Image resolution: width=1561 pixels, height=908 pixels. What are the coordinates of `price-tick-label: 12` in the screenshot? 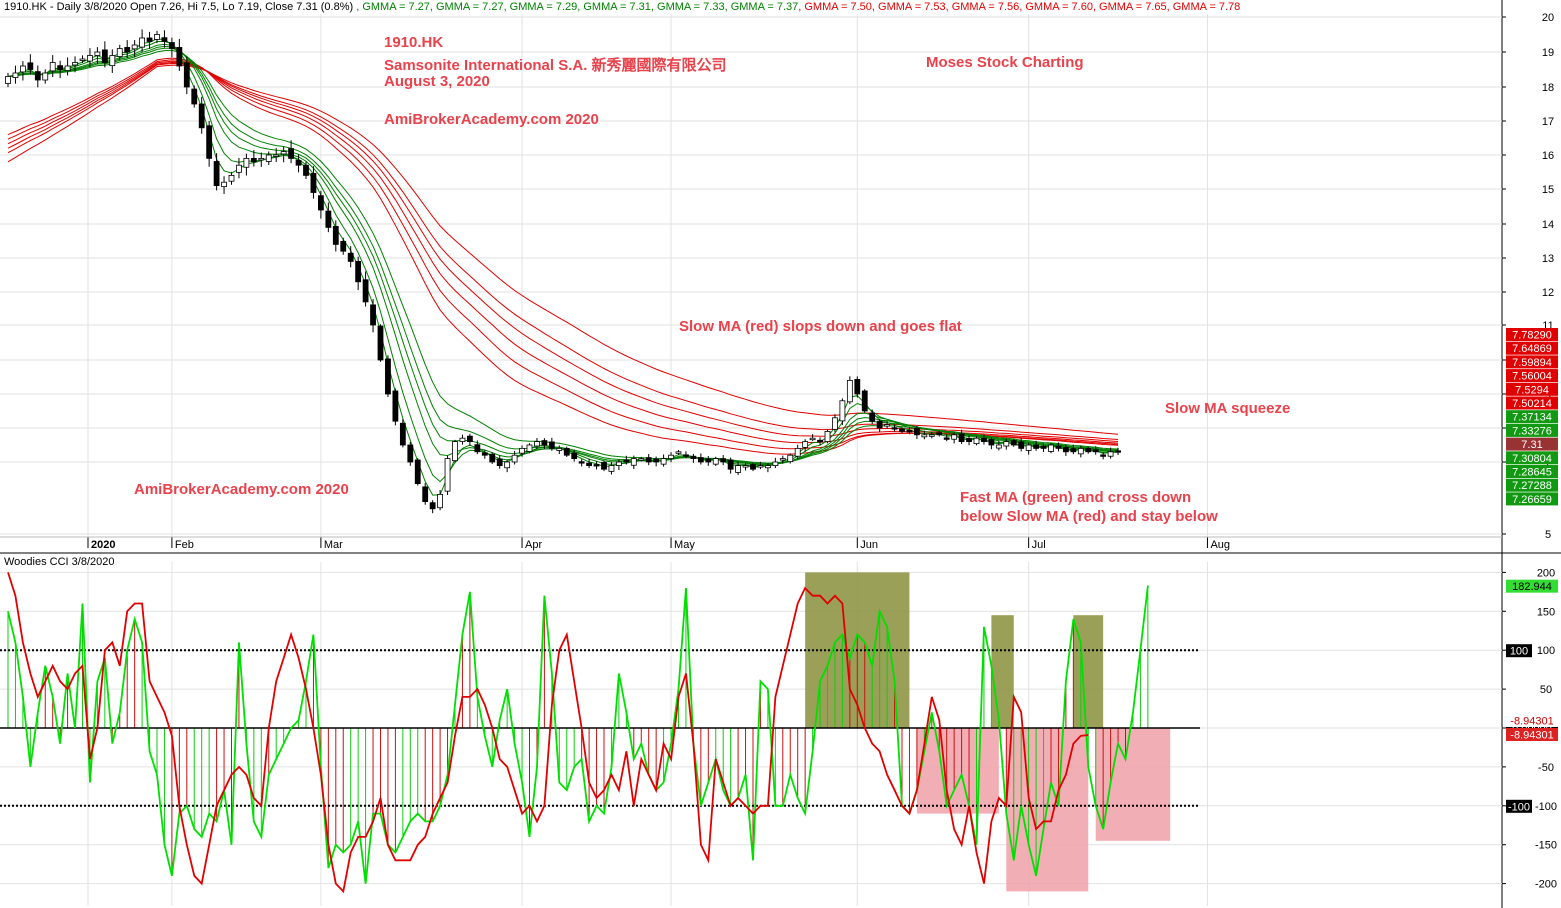 It's located at (1548, 293).